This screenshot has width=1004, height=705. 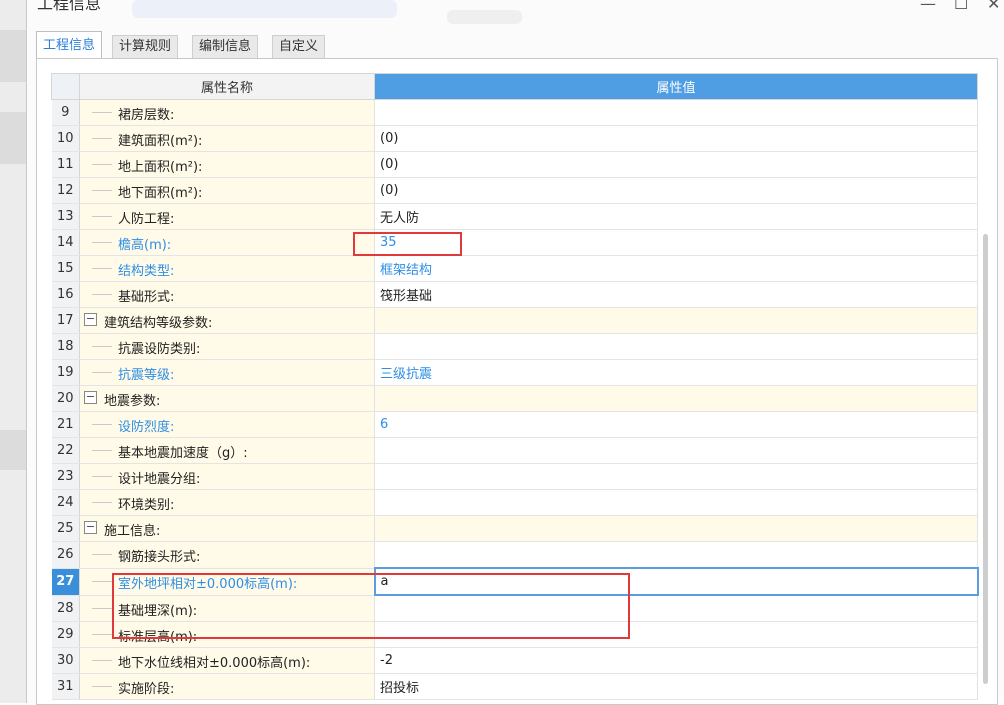 What do you see at coordinates (65, 164) in the screenshot?
I see `row-number: 11` at bounding box center [65, 164].